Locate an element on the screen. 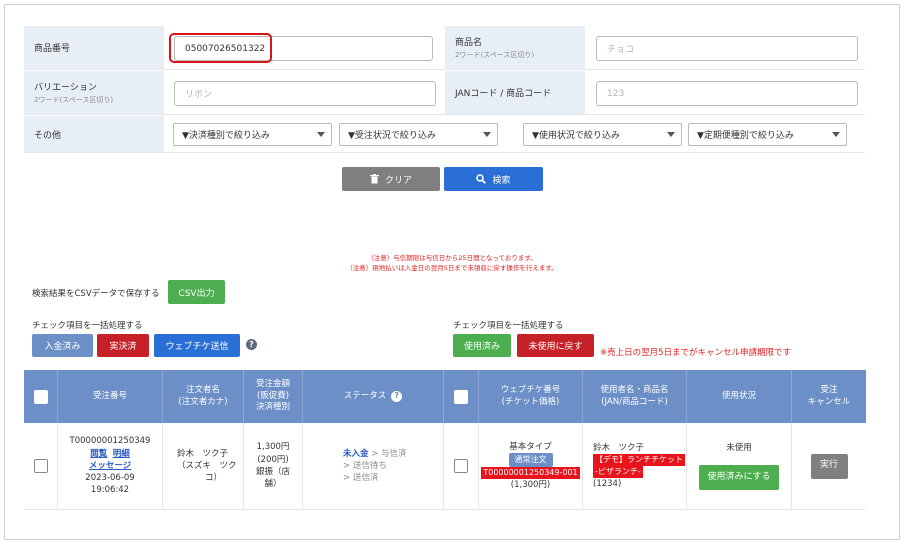 Image resolution: width=905 pixels, height=546 pixels. jan-cell: 123 is located at coordinates (725, 92).